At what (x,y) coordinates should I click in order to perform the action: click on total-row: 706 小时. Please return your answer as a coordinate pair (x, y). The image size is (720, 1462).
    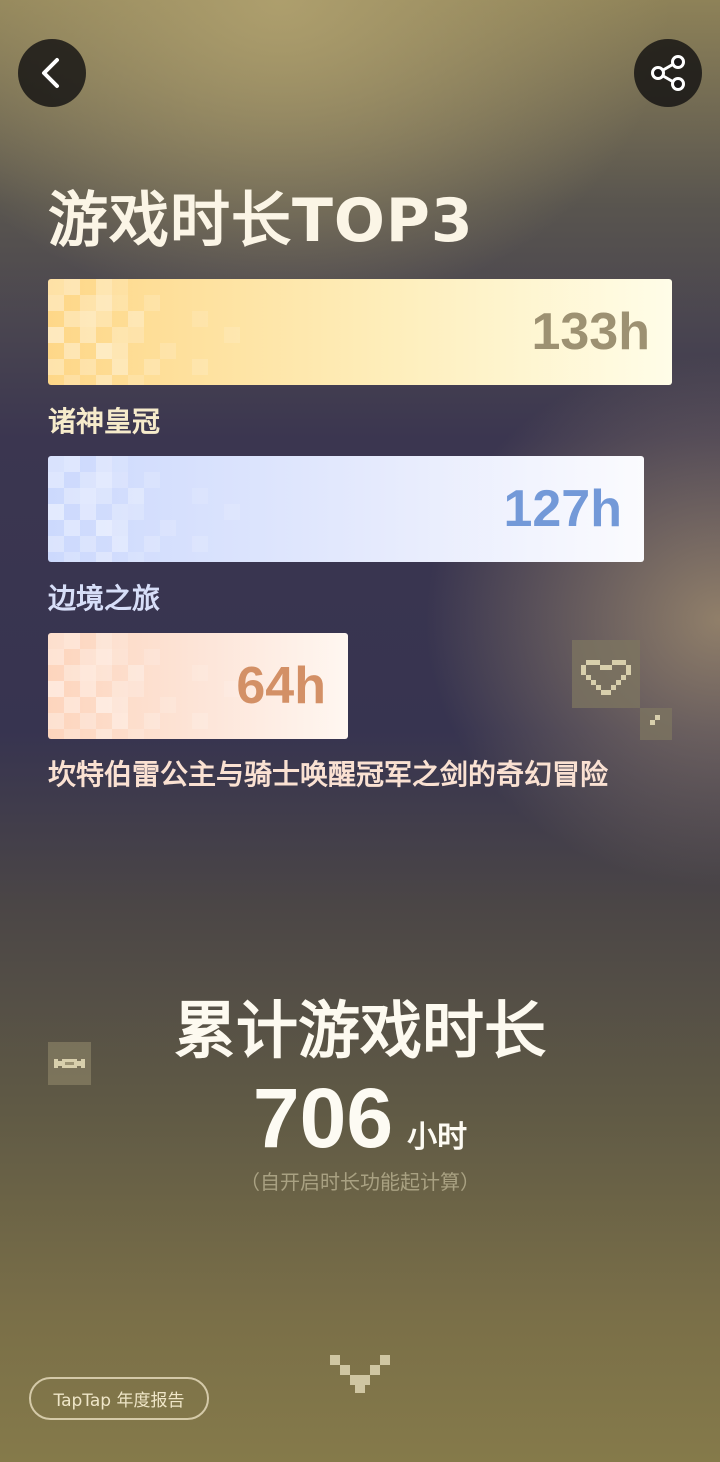
    Looking at the image, I should click on (360, 1118).